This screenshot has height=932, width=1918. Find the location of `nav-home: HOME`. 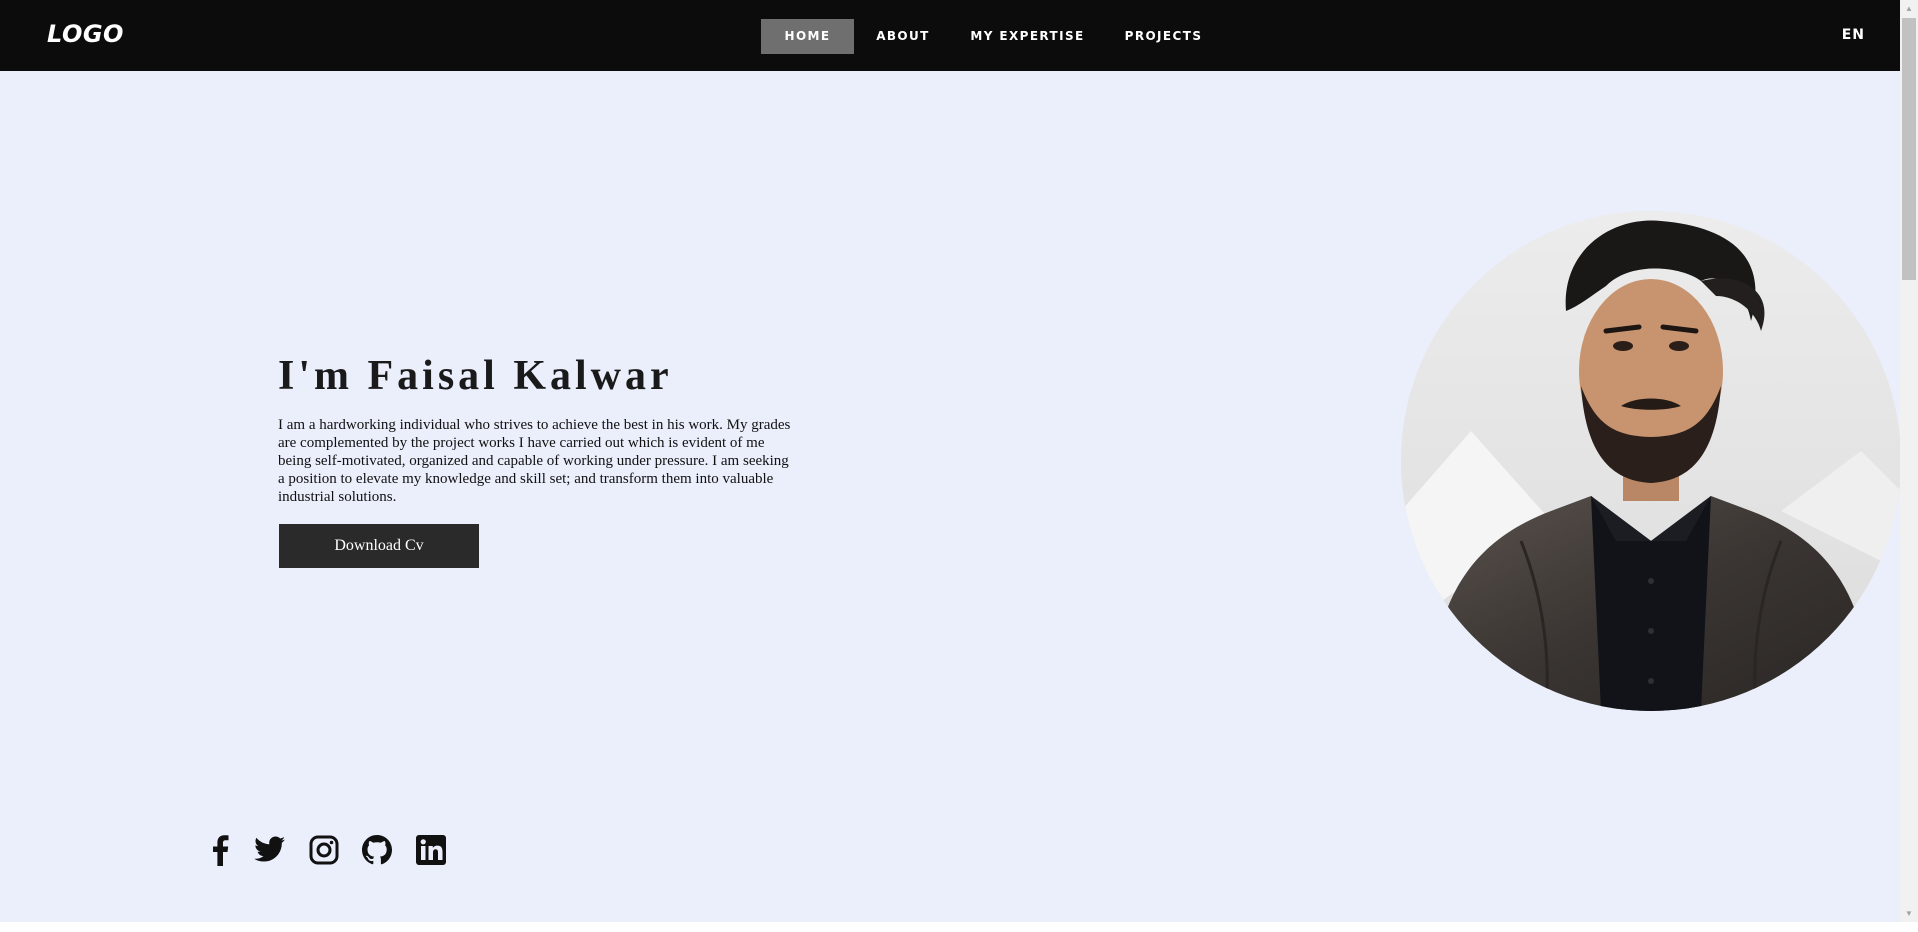

nav-home: HOME is located at coordinates (807, 36).